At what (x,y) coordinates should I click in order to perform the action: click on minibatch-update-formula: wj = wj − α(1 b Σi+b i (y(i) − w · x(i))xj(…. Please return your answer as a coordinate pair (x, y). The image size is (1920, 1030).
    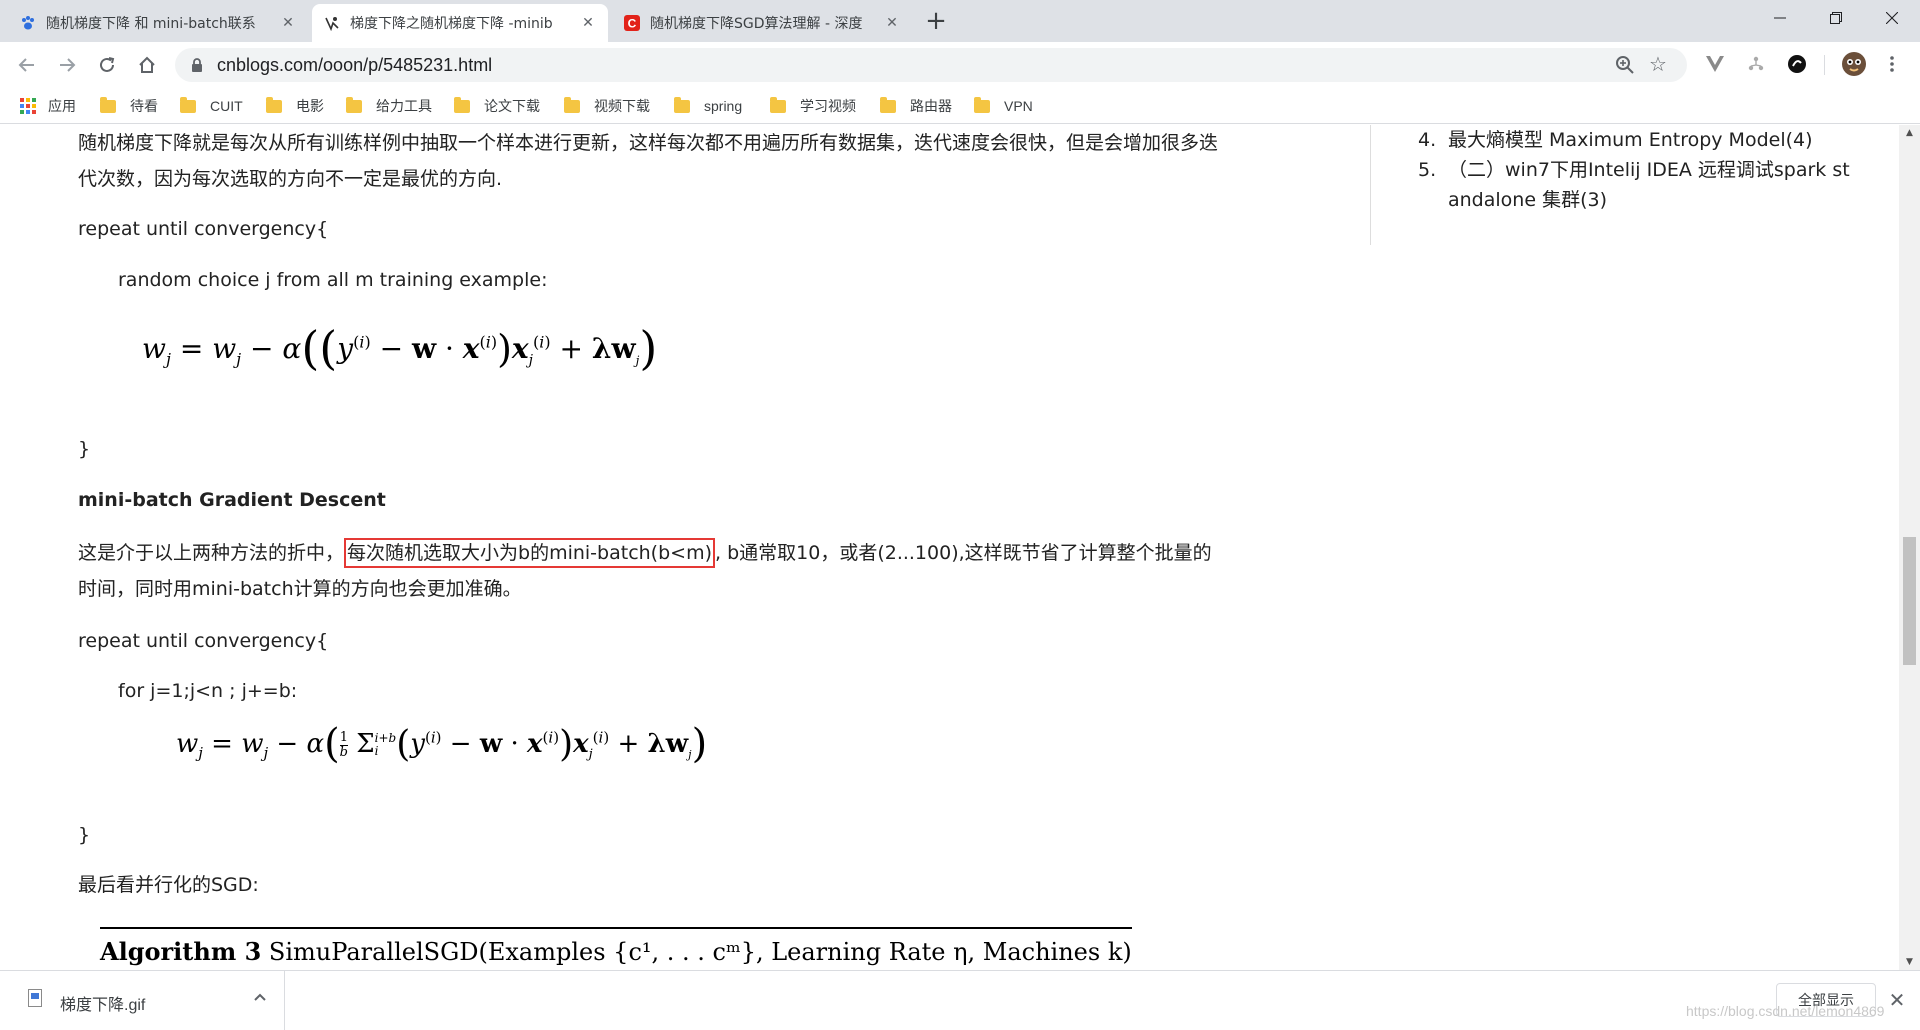
    Looking at the image, I should click on (442, 744).